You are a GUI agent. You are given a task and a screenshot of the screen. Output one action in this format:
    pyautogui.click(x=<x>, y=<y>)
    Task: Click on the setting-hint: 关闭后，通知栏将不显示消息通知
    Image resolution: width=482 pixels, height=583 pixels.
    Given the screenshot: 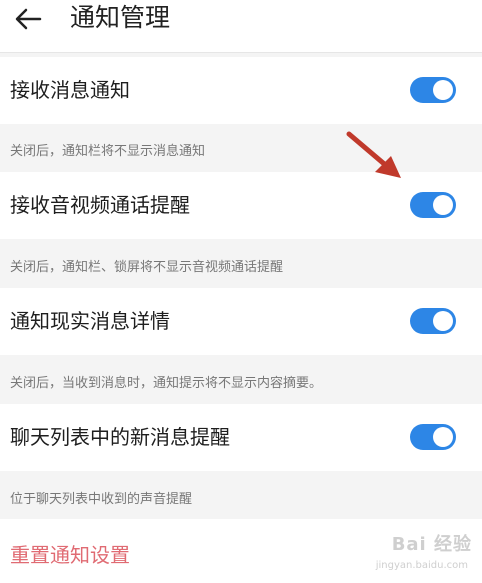 What is the action you would take?
    pyautogui.click(x=108, y=151)
    